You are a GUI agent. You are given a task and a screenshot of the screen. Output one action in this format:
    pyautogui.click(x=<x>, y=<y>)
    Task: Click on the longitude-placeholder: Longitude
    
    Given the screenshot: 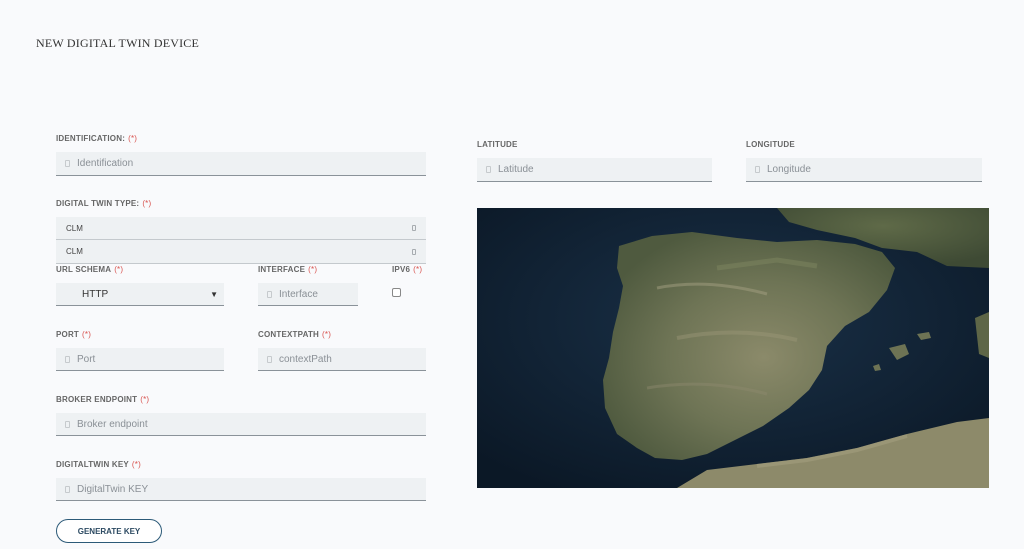 What is the action you would take?
    pyautogui.click(x=789, y=169)
    